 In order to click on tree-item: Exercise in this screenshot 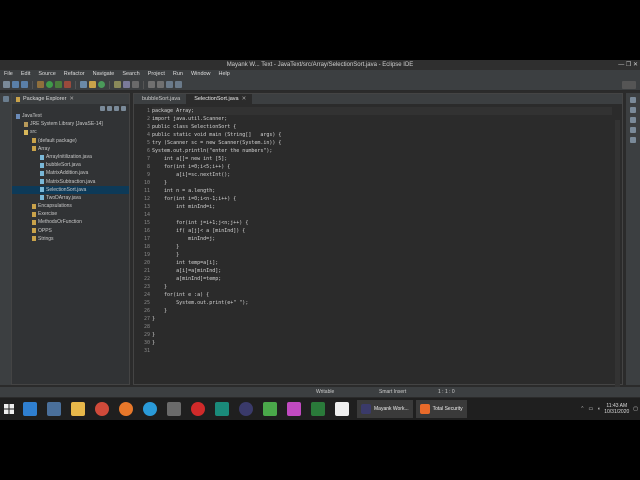, I will do `click(70, 214)`.